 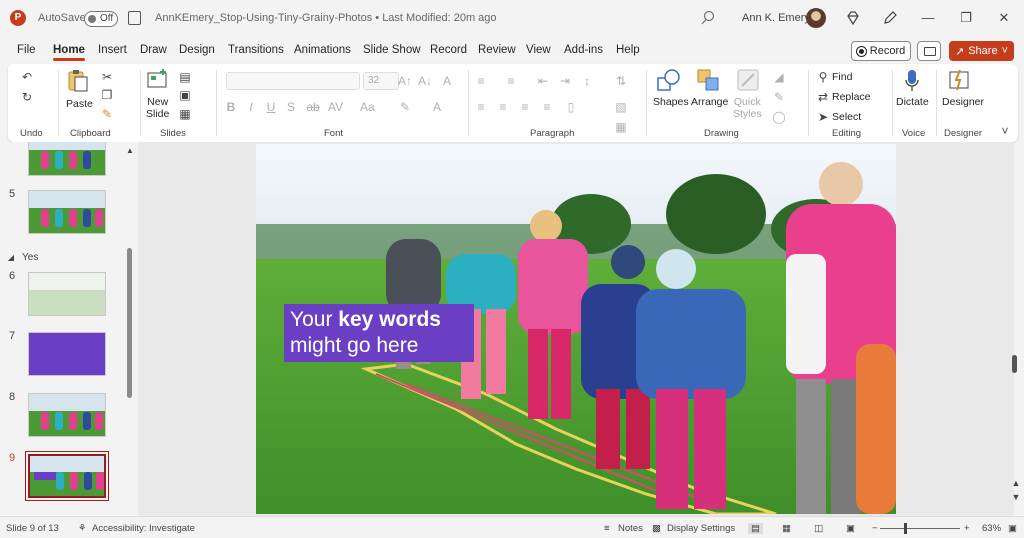 What do you see at coordinates (890, 18) in the screenshot?
I see `pen-icon` at bounding box center [890, 18].